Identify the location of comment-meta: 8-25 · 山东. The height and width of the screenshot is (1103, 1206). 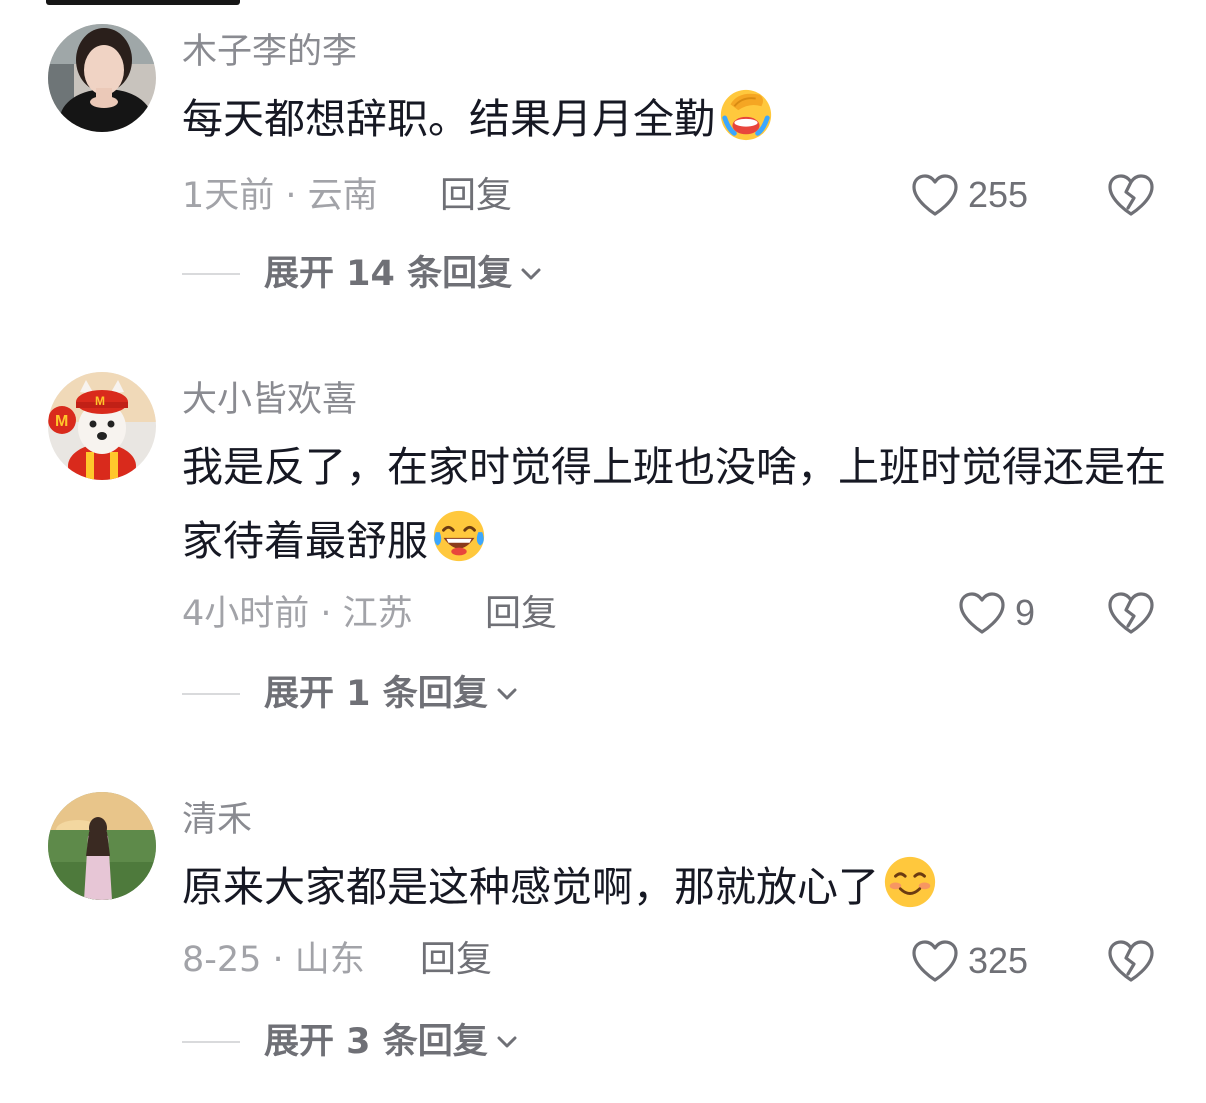
(273, 960).